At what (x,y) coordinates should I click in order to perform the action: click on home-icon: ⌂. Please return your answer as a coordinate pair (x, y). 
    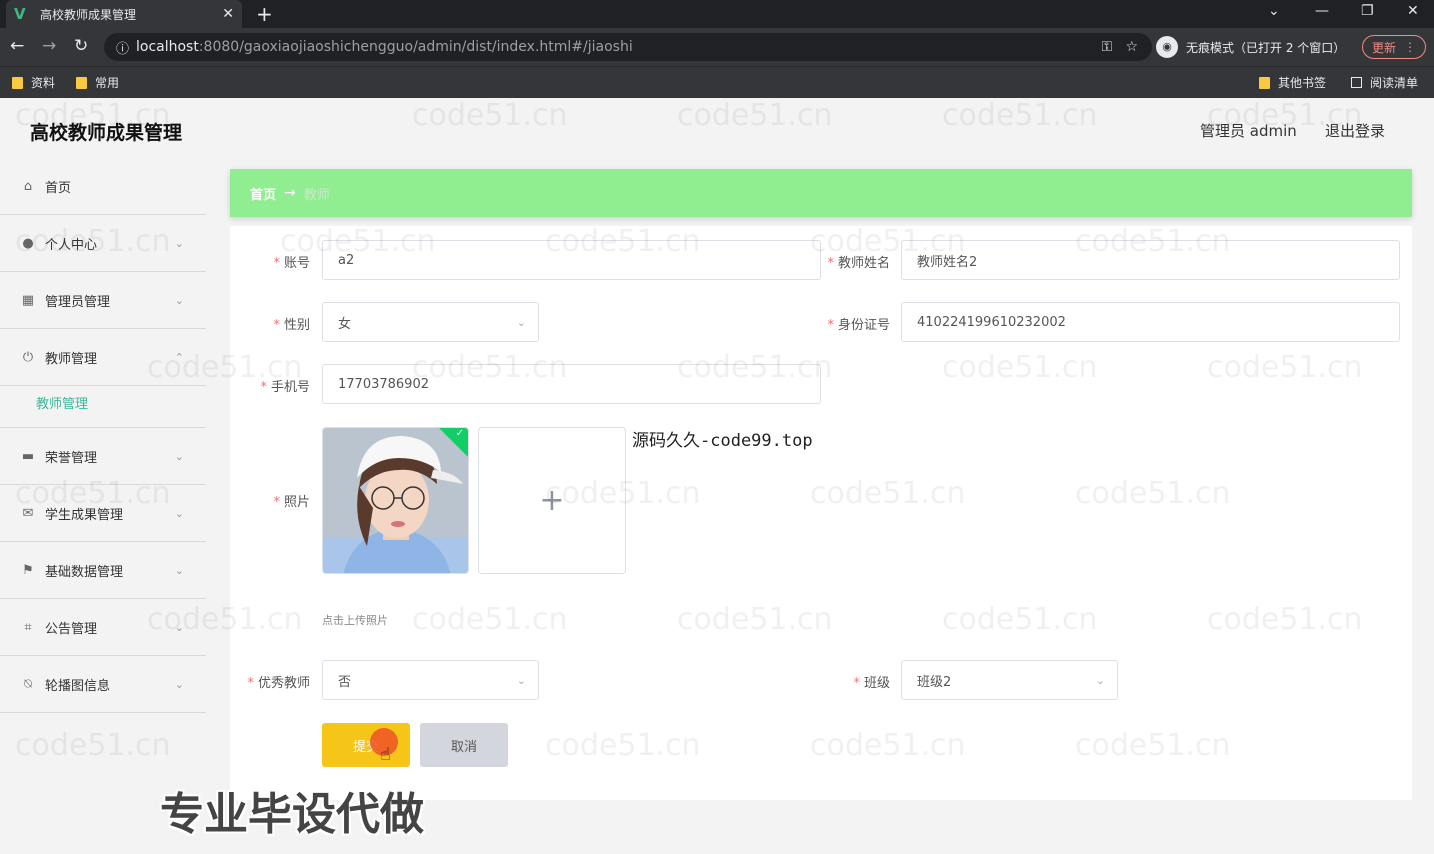
    Looking at the image, I should click on (28, 186).